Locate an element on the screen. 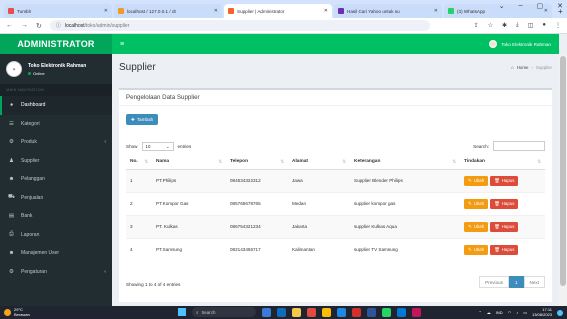 This screenshot has width=567, height=319. column-header-label: Nama is located at coordinates (163, 162).